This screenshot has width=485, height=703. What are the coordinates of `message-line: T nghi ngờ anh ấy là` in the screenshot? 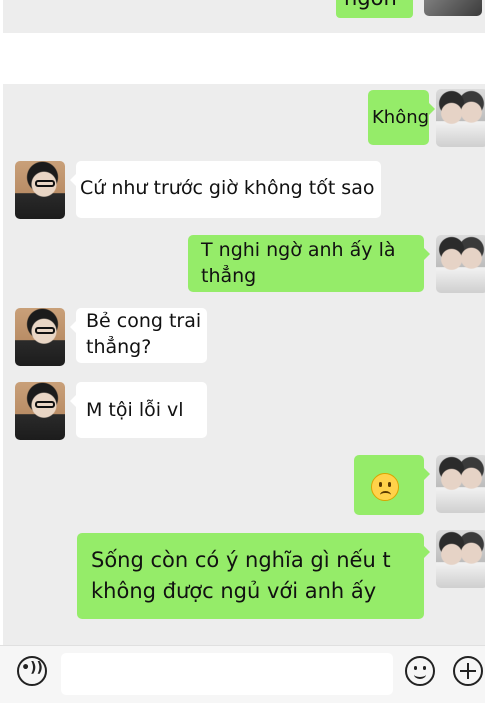 It's located at (298, 250).